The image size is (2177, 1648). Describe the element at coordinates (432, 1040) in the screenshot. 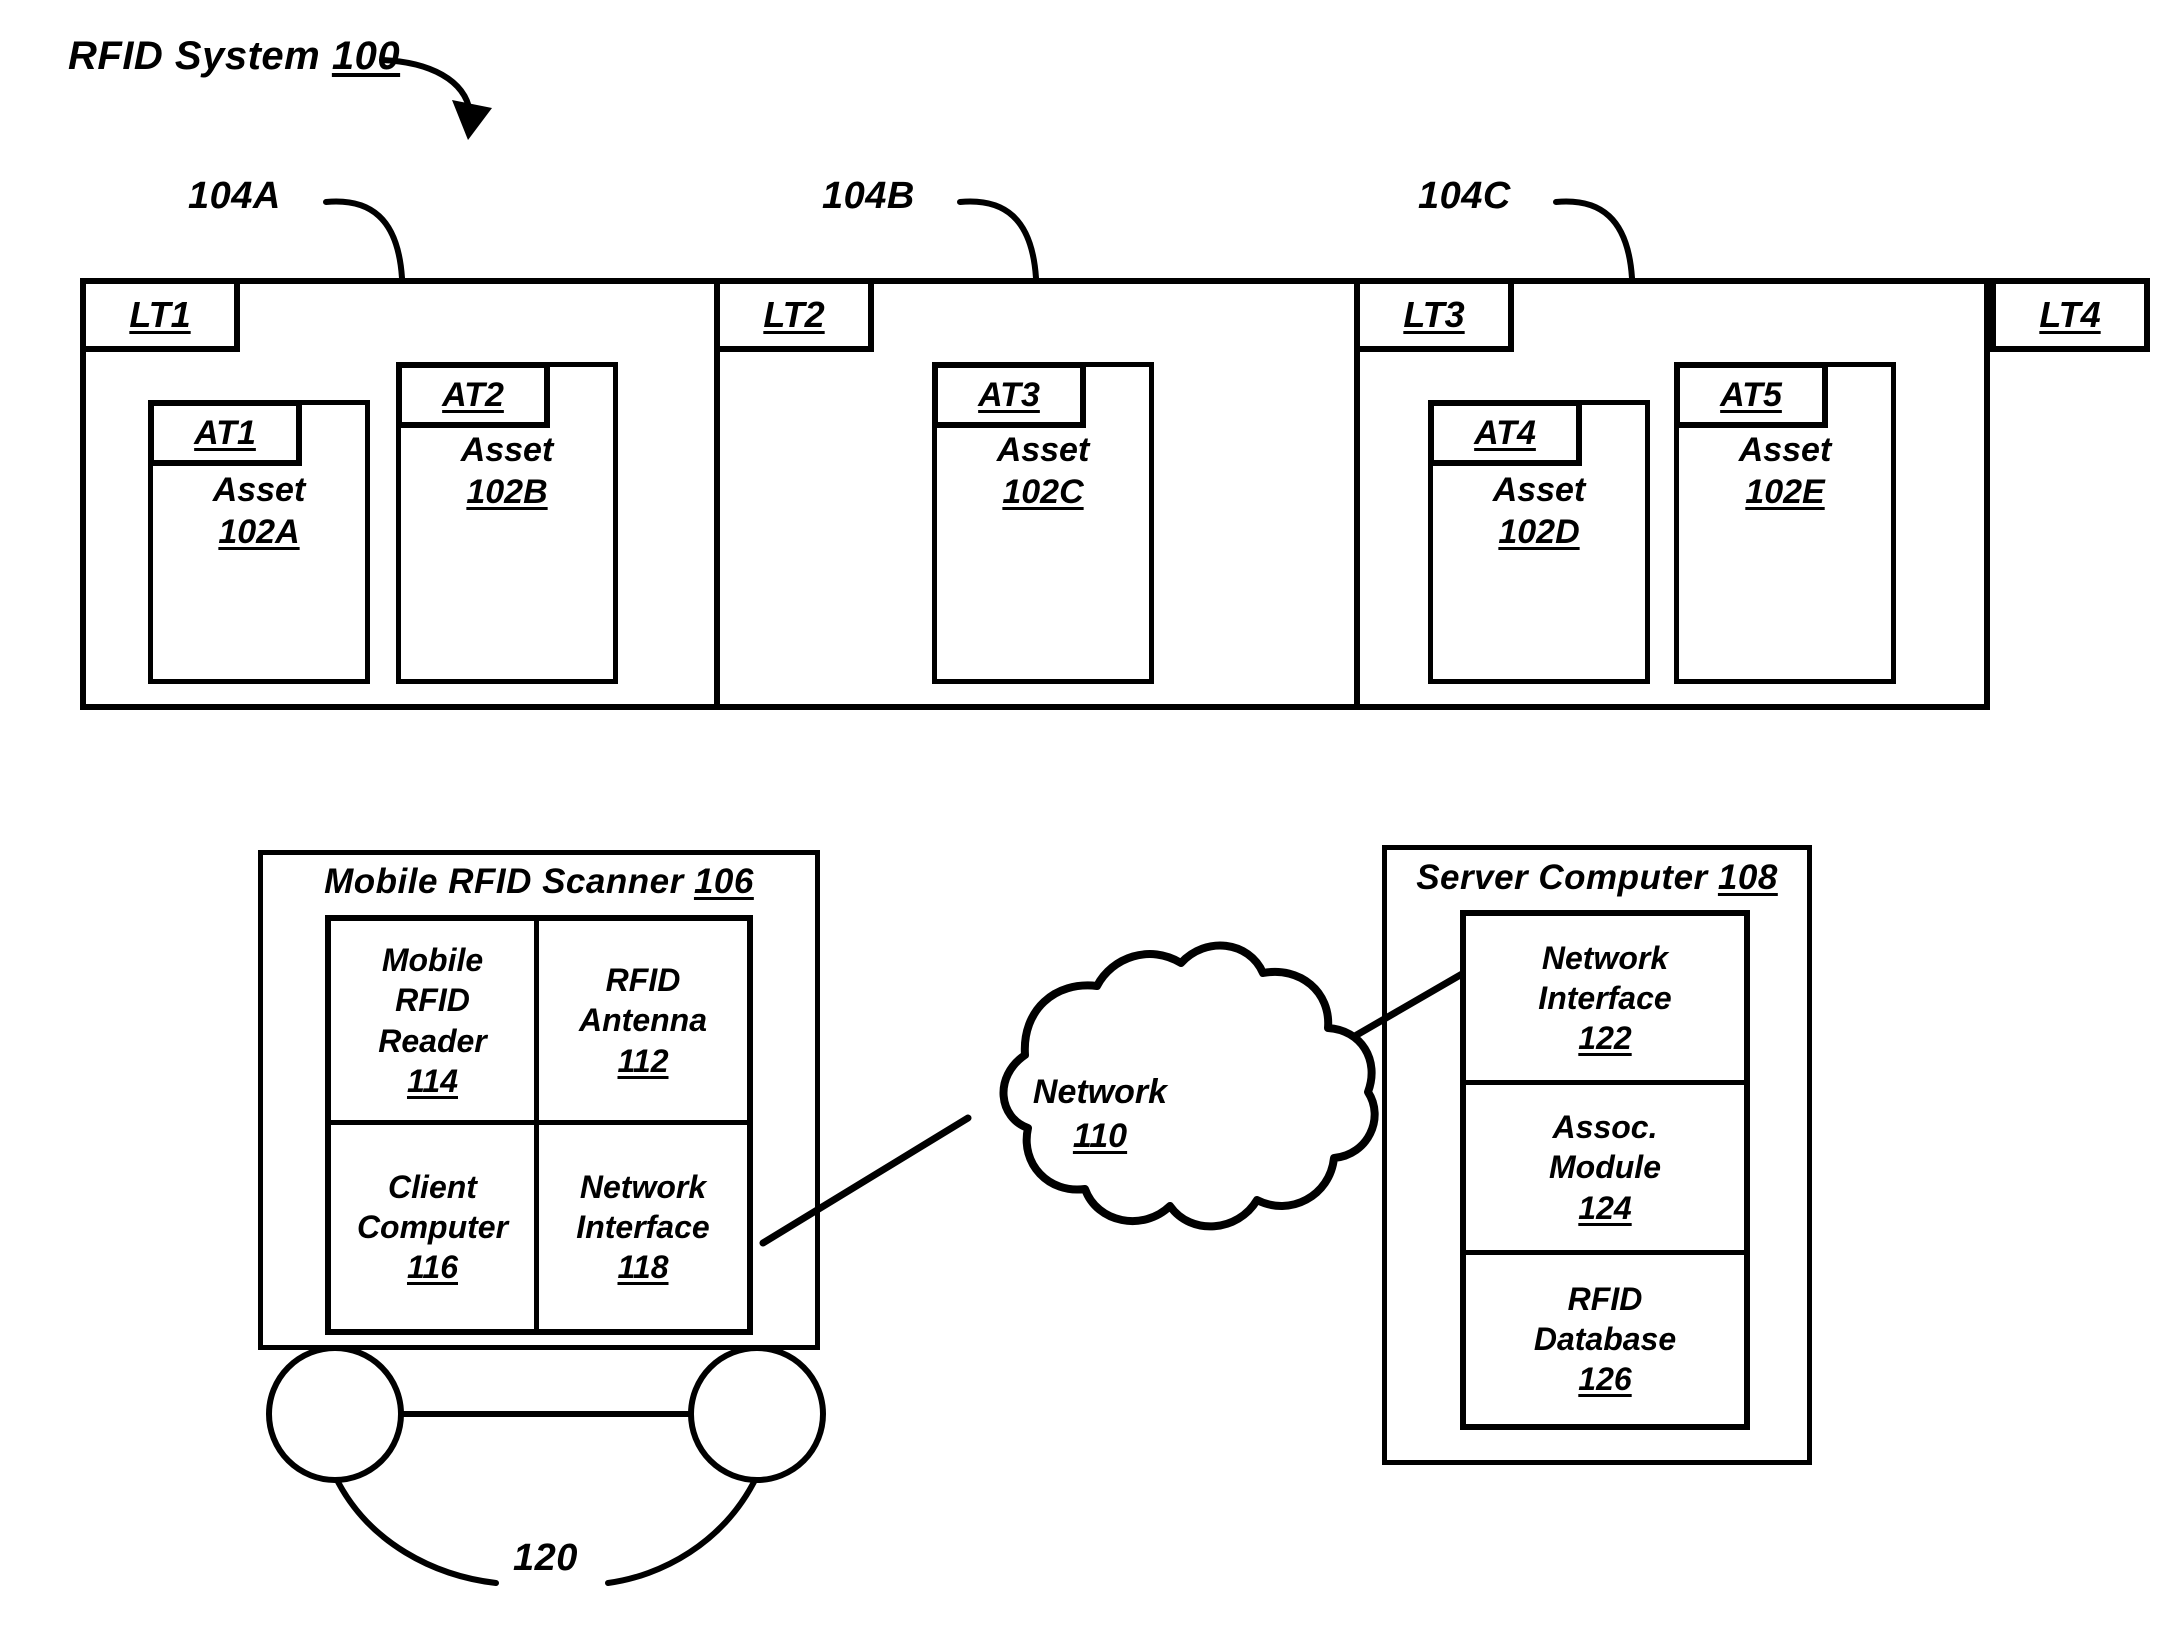

I see `mobile-rfid-reader-line3: Reader` at that location.